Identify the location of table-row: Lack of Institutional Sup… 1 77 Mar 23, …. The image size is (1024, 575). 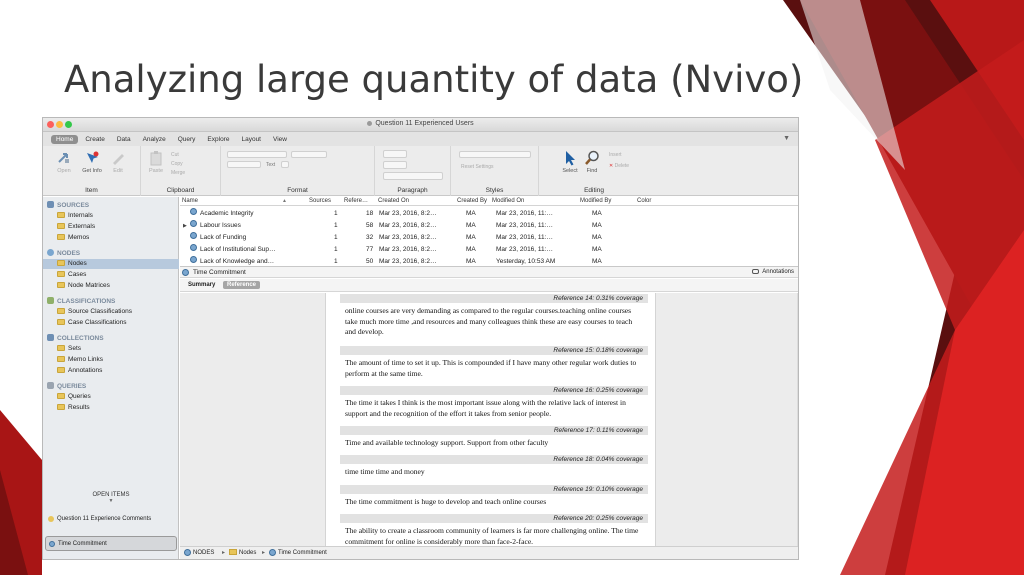
(489, 250).